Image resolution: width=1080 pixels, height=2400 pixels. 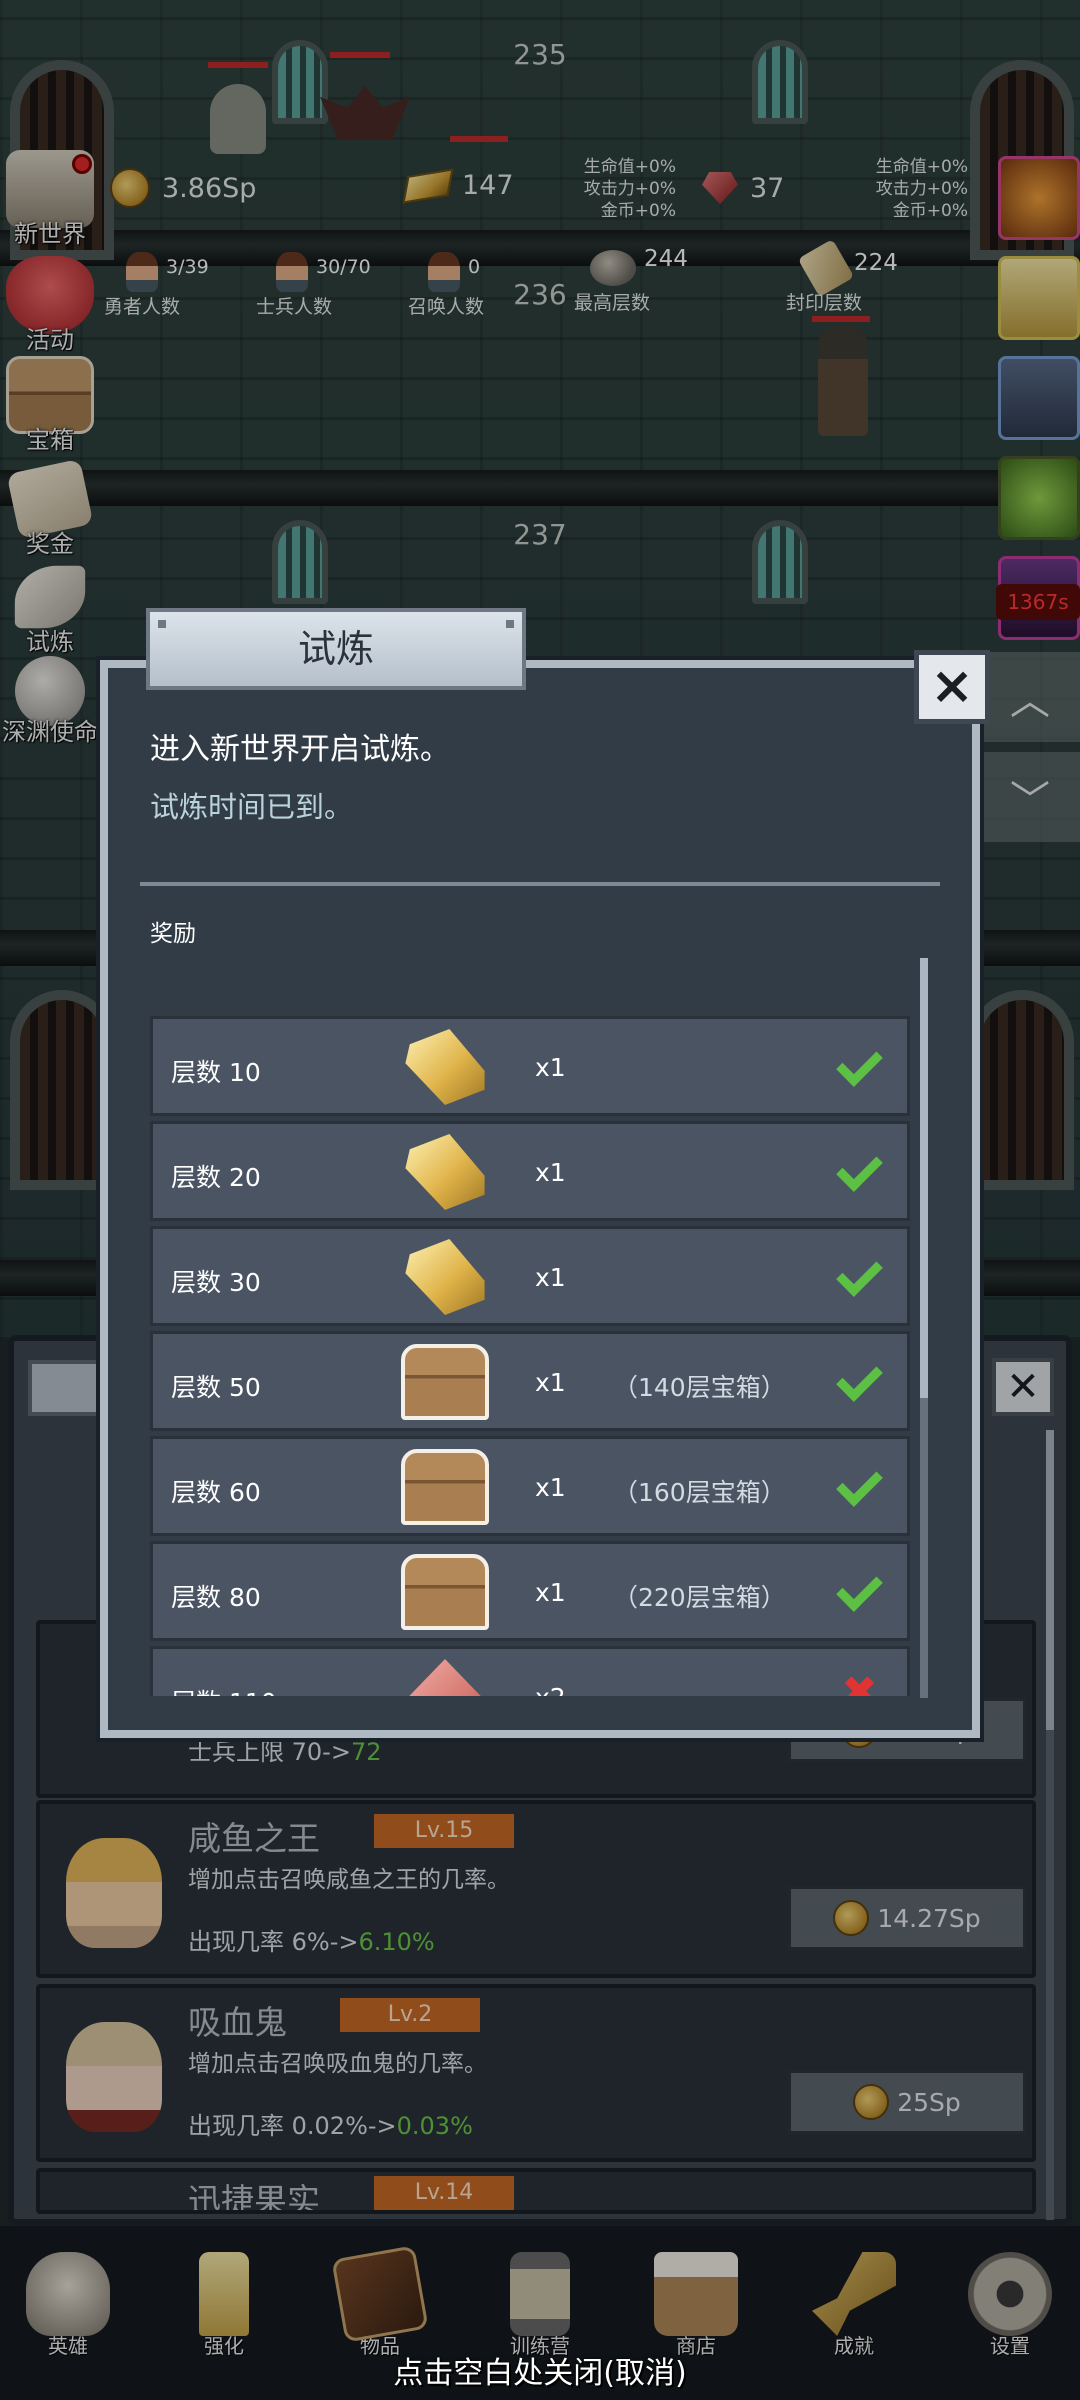 I want to click on modal-status: 试炼时间已到。, so click(x=252, y=807).